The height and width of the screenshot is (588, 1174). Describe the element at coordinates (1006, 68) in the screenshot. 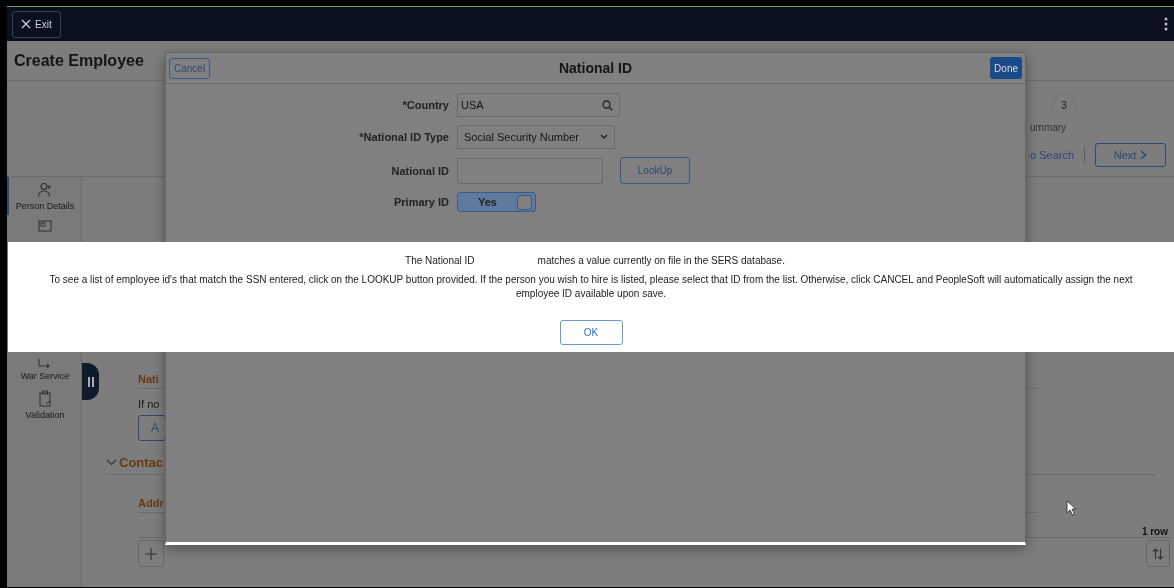

I see `done-button: Done` at that location.